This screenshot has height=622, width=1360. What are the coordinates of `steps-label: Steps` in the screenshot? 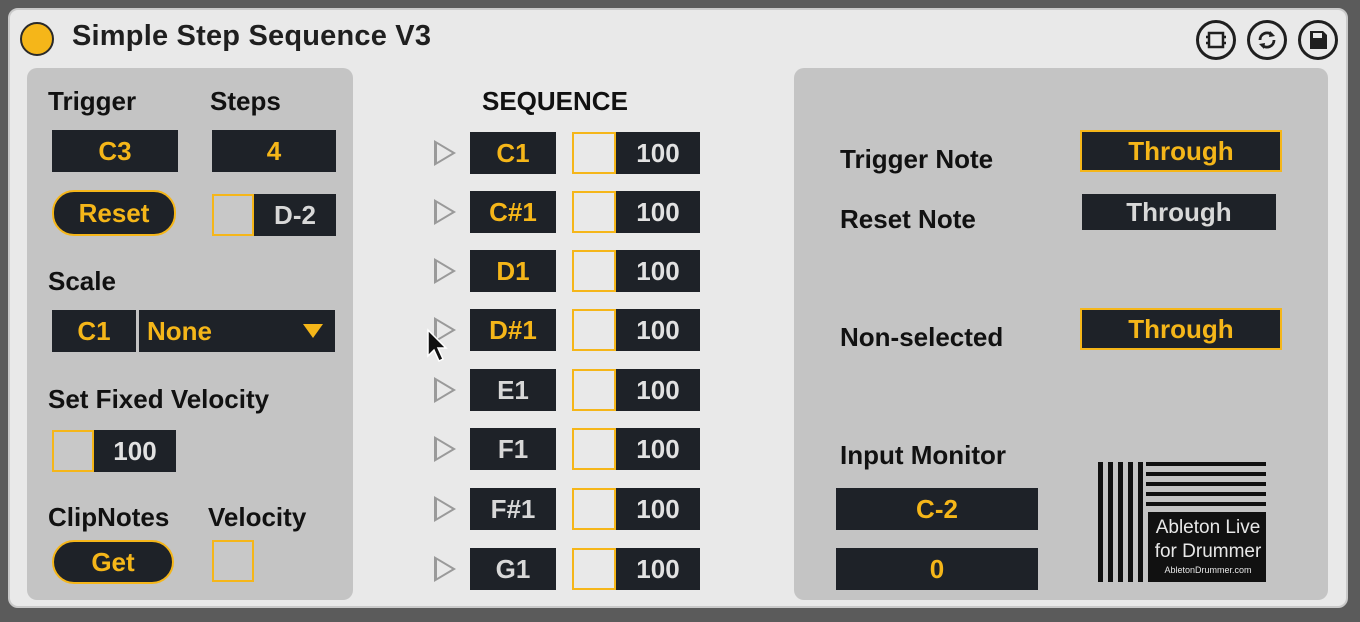 It's located at (245, 101).